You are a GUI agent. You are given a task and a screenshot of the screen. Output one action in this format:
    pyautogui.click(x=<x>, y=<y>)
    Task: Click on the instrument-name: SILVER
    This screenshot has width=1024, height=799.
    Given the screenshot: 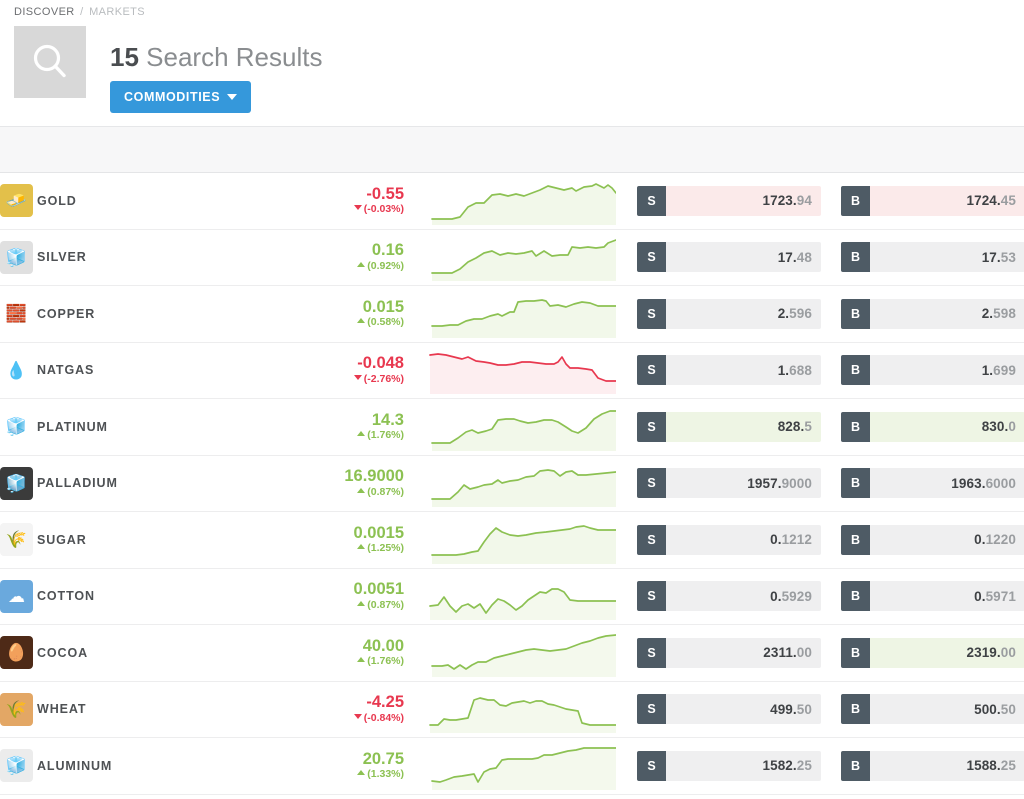 What is the action you would take?
    pyautogui.click(x=186, y=257)
    